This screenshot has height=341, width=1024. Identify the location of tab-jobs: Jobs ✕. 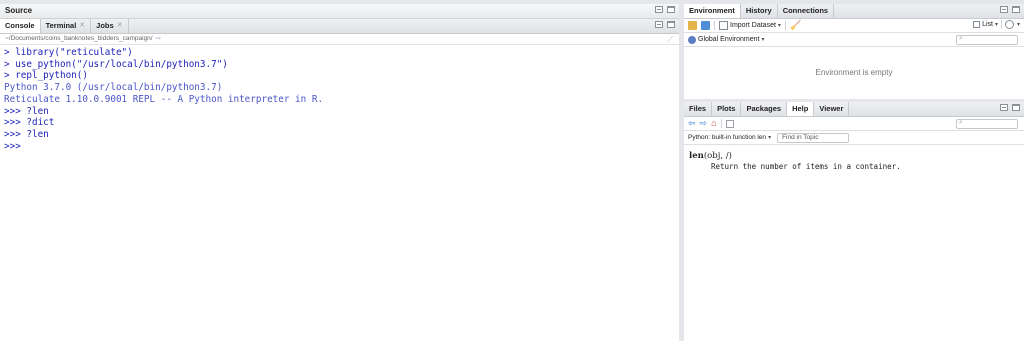
(110, 26).